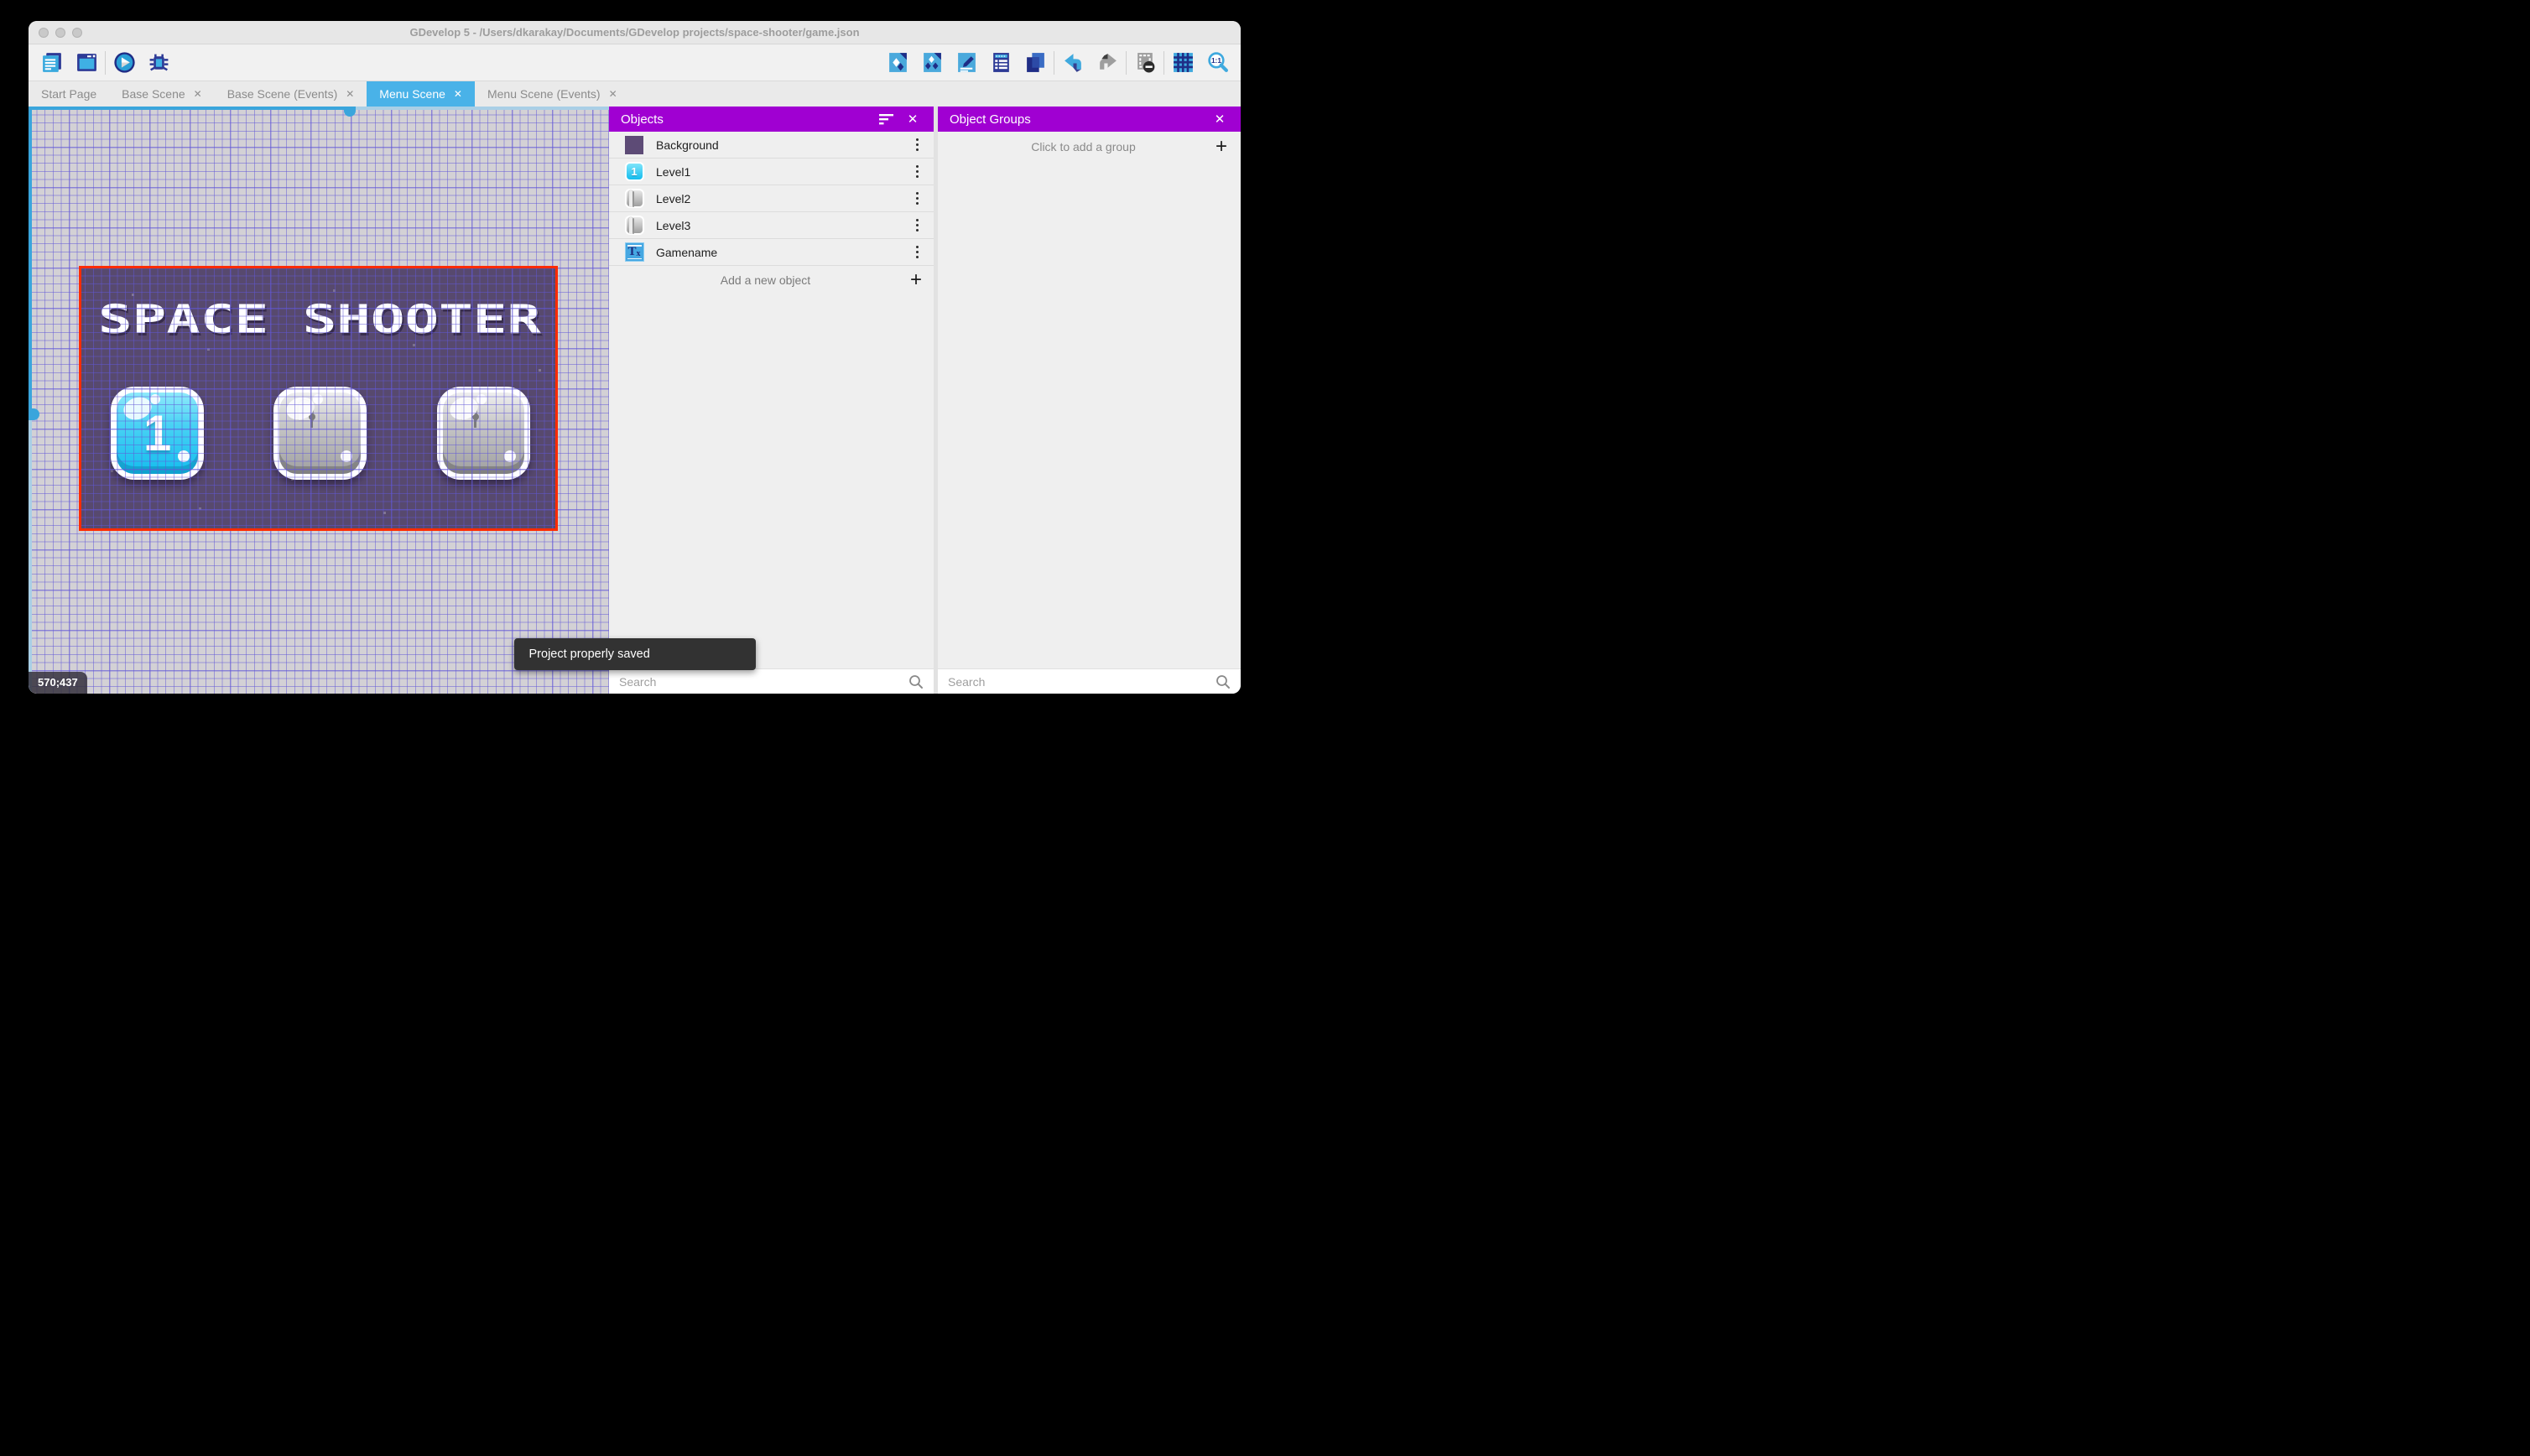 This screenshot has width=2530, height=1456. I want to click on object-name: Background, so click(687, 145).